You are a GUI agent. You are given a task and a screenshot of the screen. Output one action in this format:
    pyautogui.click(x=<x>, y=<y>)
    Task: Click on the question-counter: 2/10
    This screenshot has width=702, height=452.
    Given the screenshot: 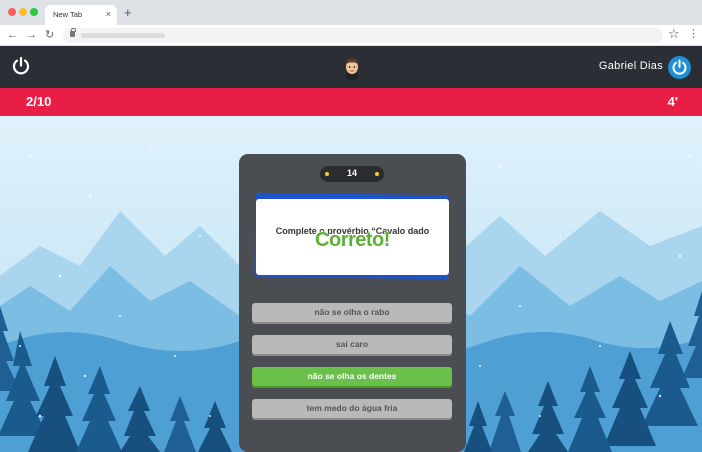 What is the action you would take?
    pyautogui.click(x=39, y=101)
    